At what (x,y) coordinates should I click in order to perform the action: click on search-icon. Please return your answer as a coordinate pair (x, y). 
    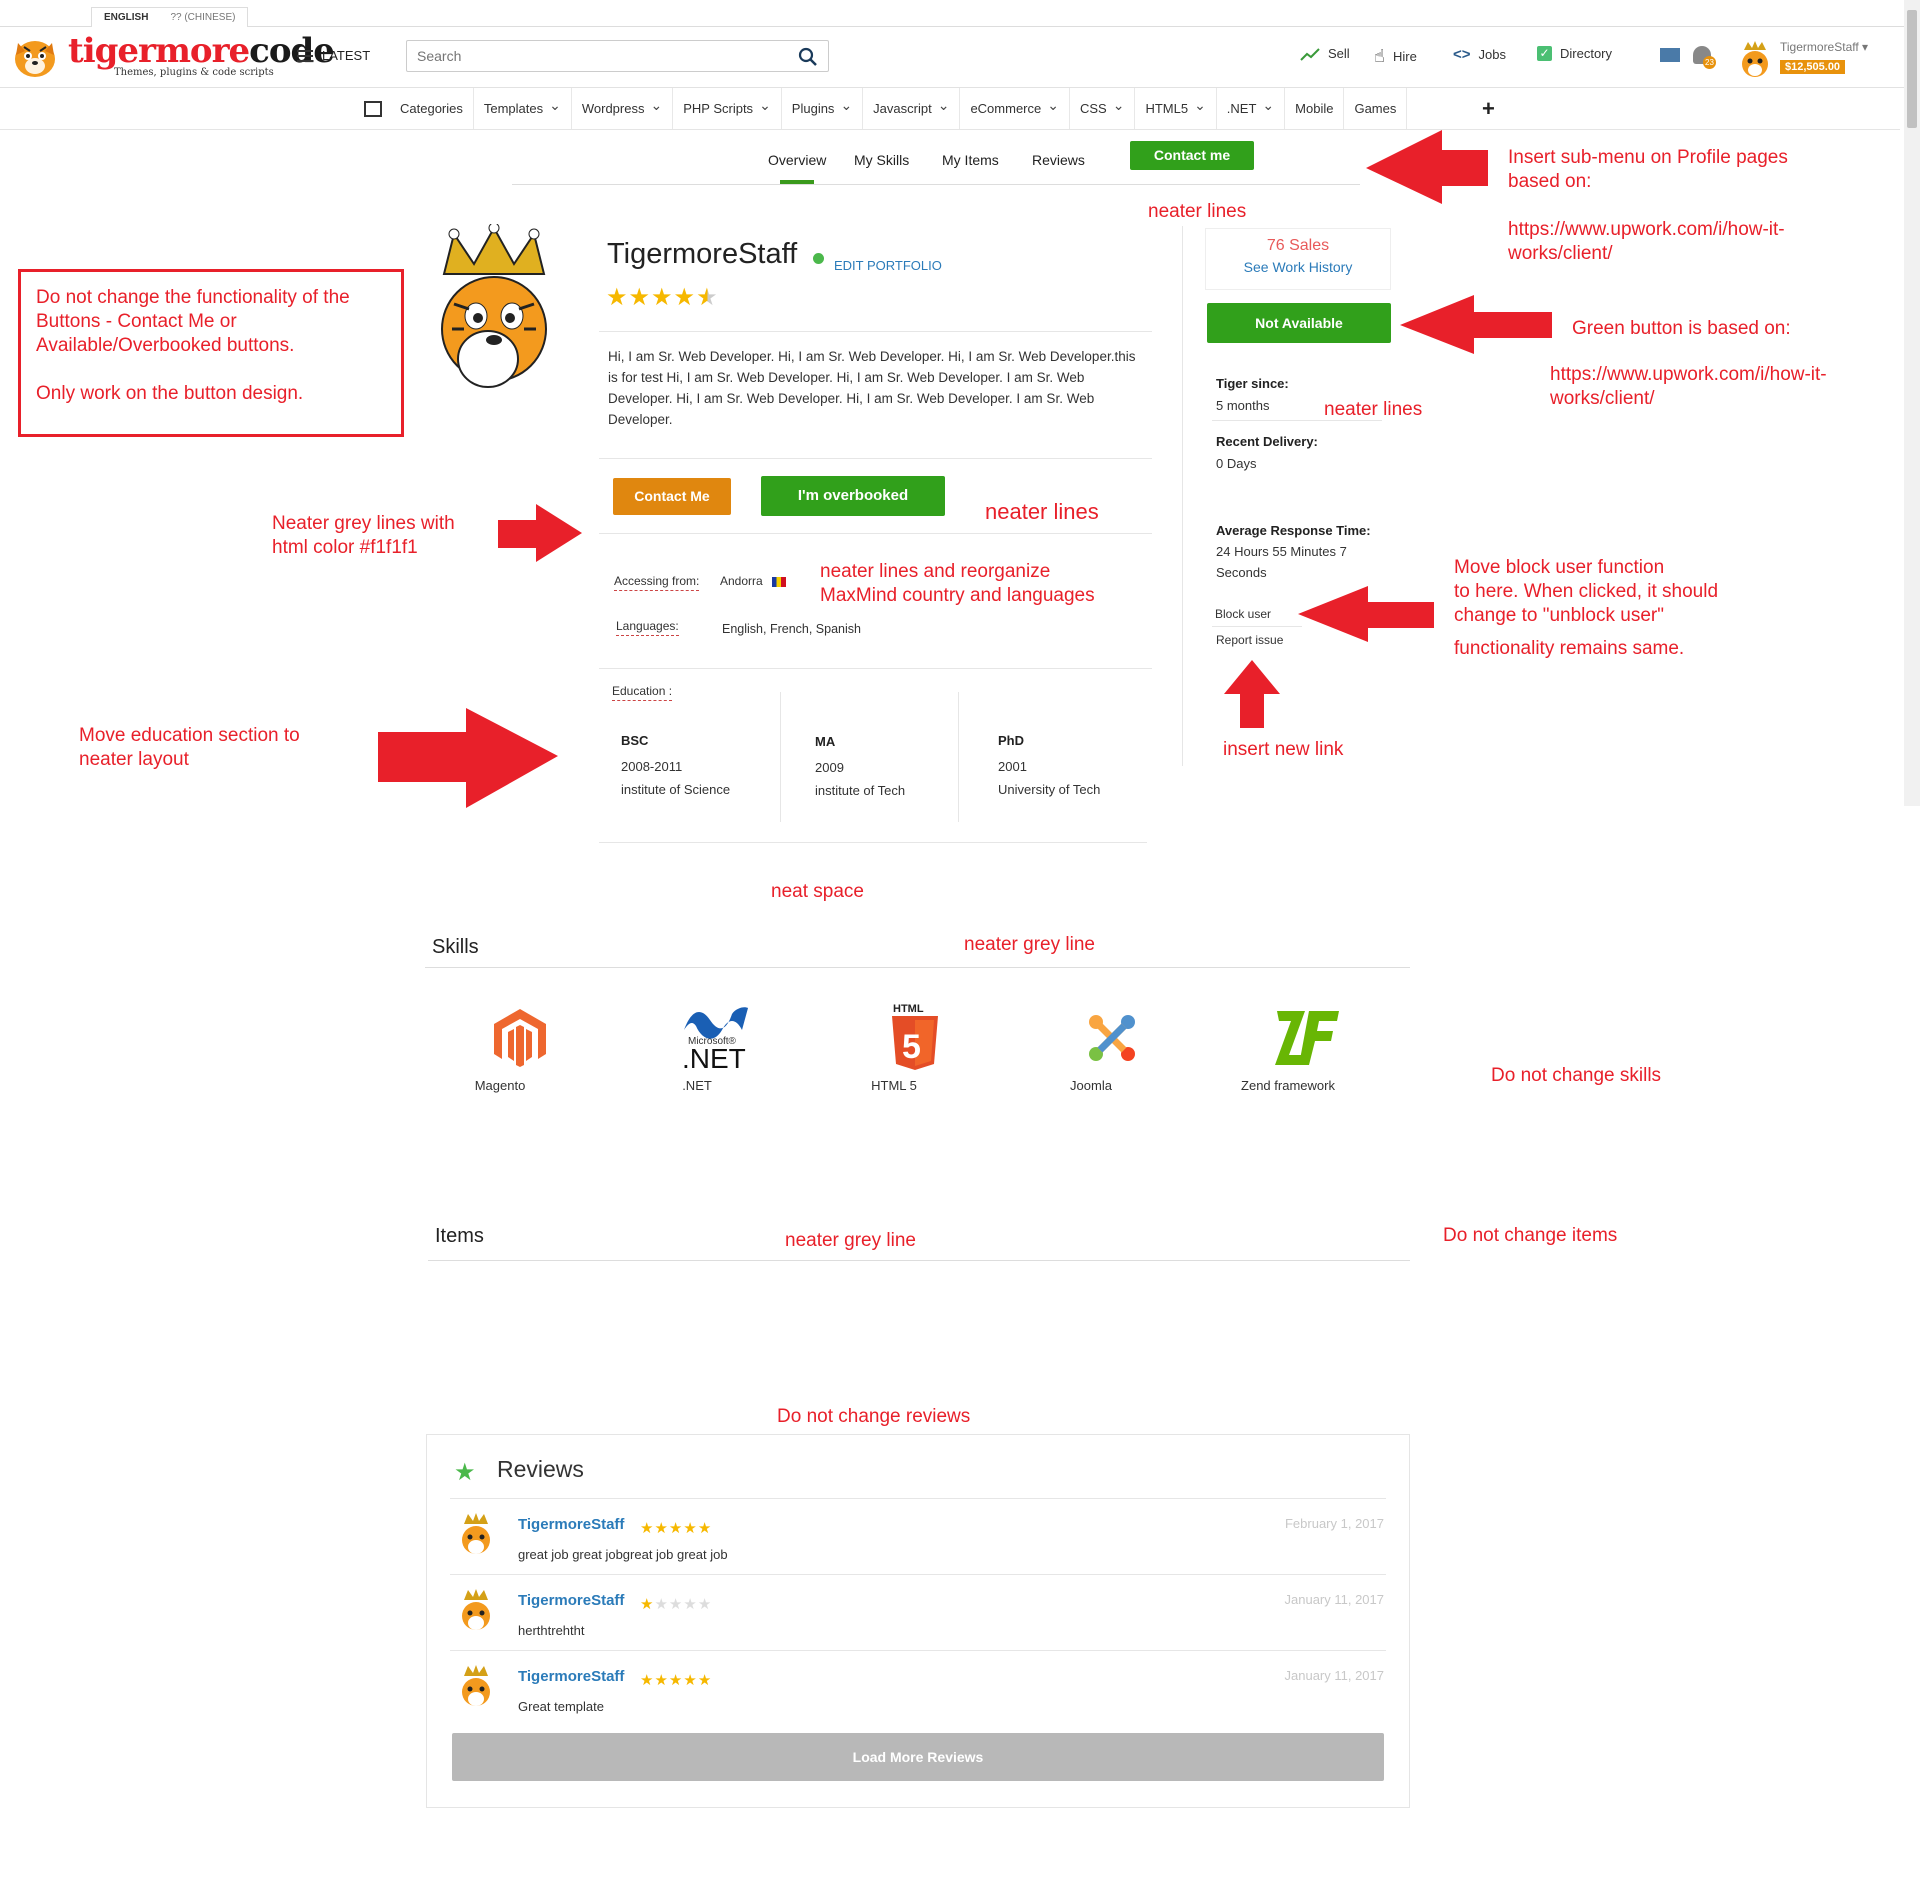
    Looking at the image, I should click on (808, 57).